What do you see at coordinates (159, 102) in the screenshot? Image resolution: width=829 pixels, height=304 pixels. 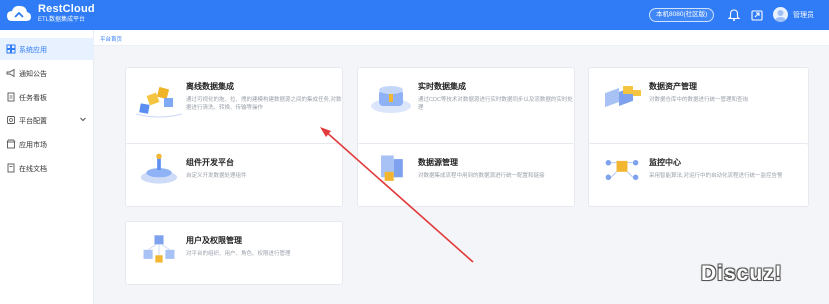 I see `offline-integration-illustration` at bounding box center [159, 102].